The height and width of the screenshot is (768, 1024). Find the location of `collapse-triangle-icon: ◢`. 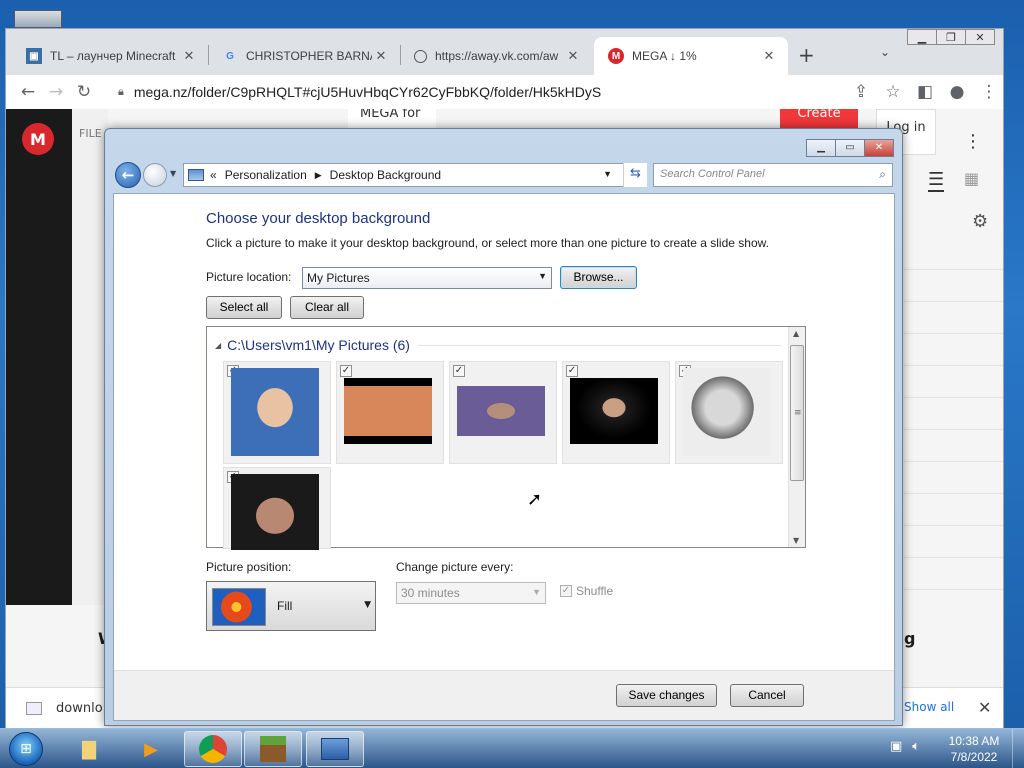

collapse-triangle-icon: ◢ is located at coordinates (218, 345).